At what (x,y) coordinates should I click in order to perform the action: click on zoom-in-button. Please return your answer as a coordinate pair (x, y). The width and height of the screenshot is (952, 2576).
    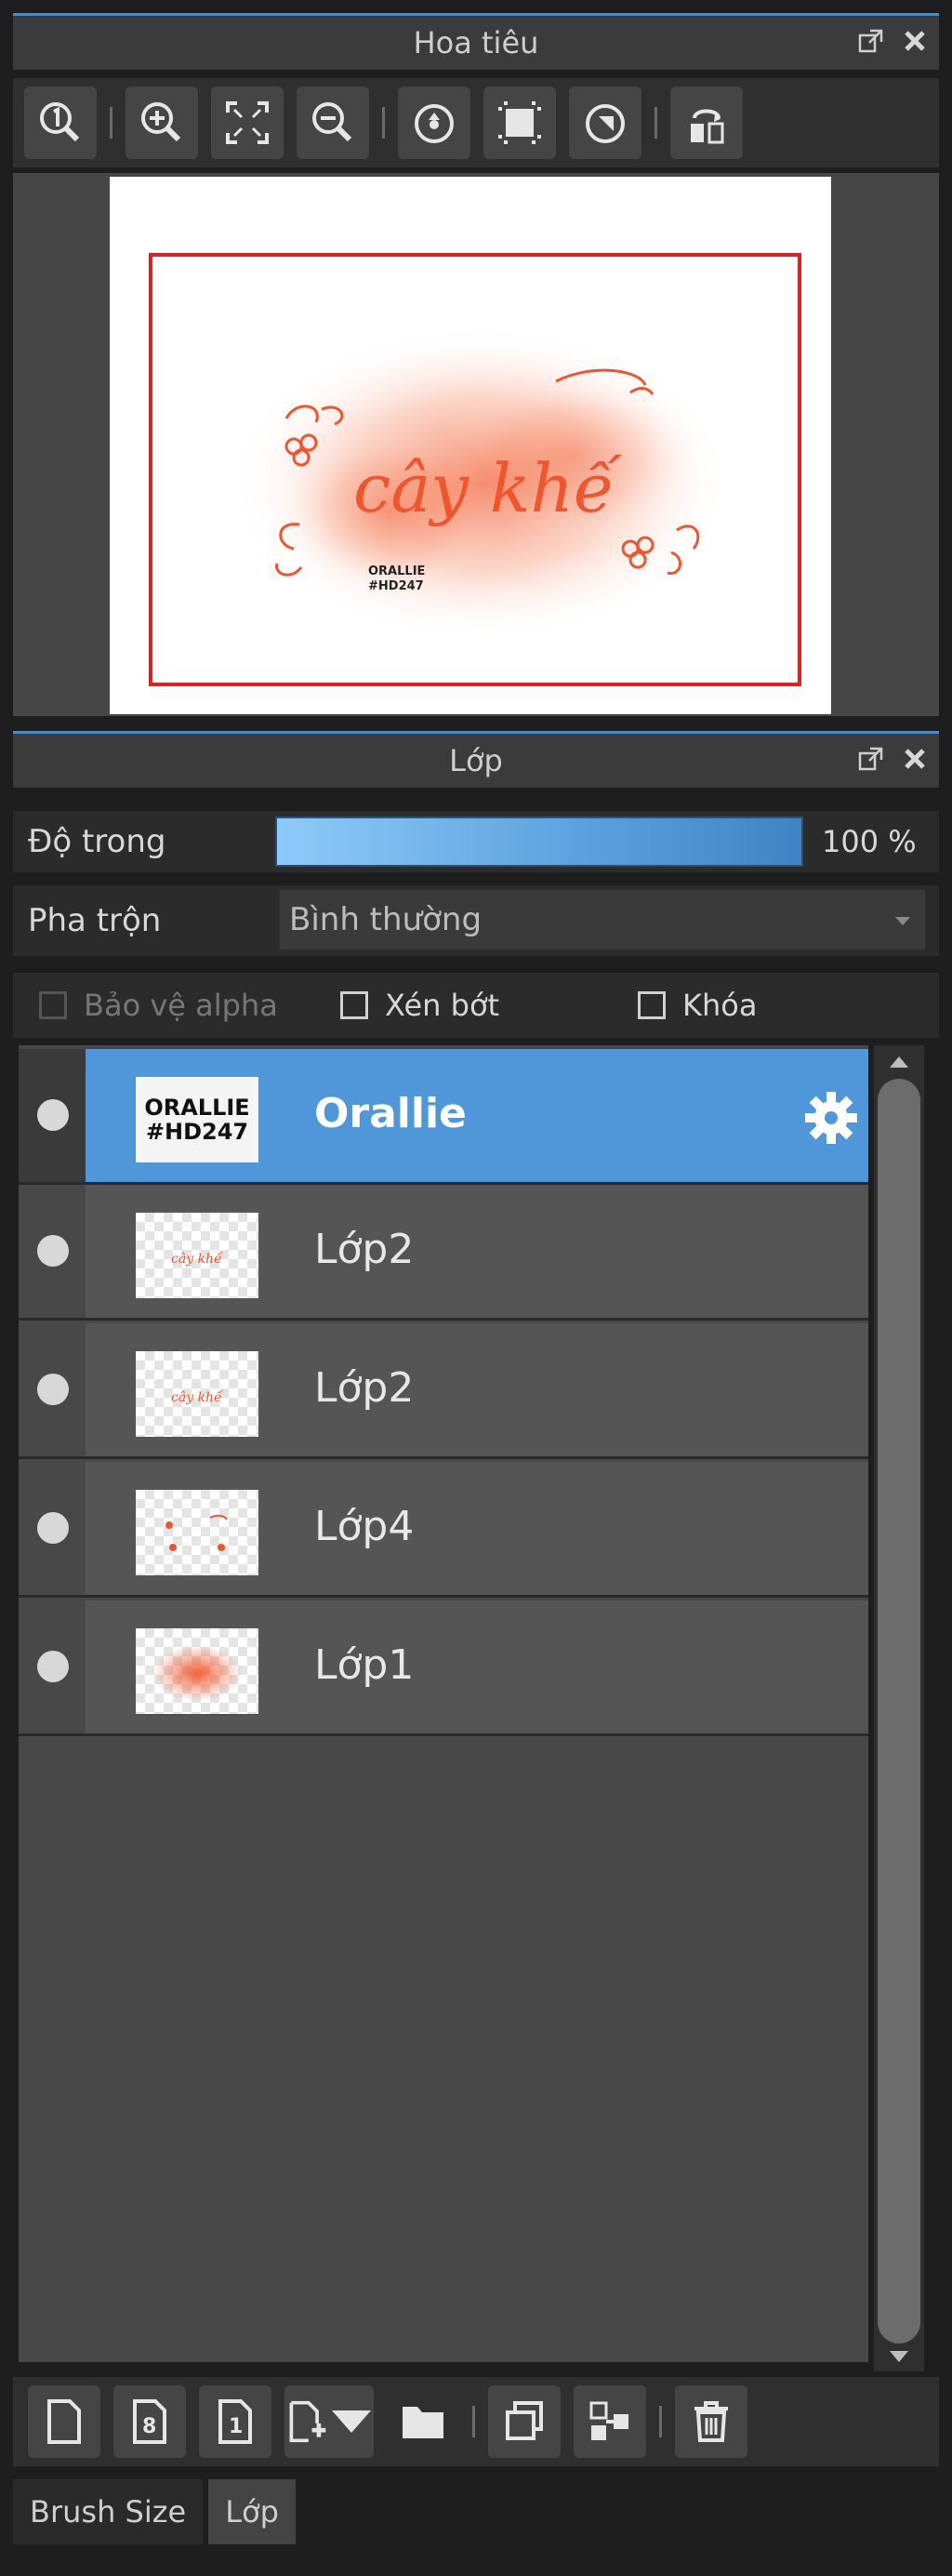
    Looking at the image, I should click on (162, 122).